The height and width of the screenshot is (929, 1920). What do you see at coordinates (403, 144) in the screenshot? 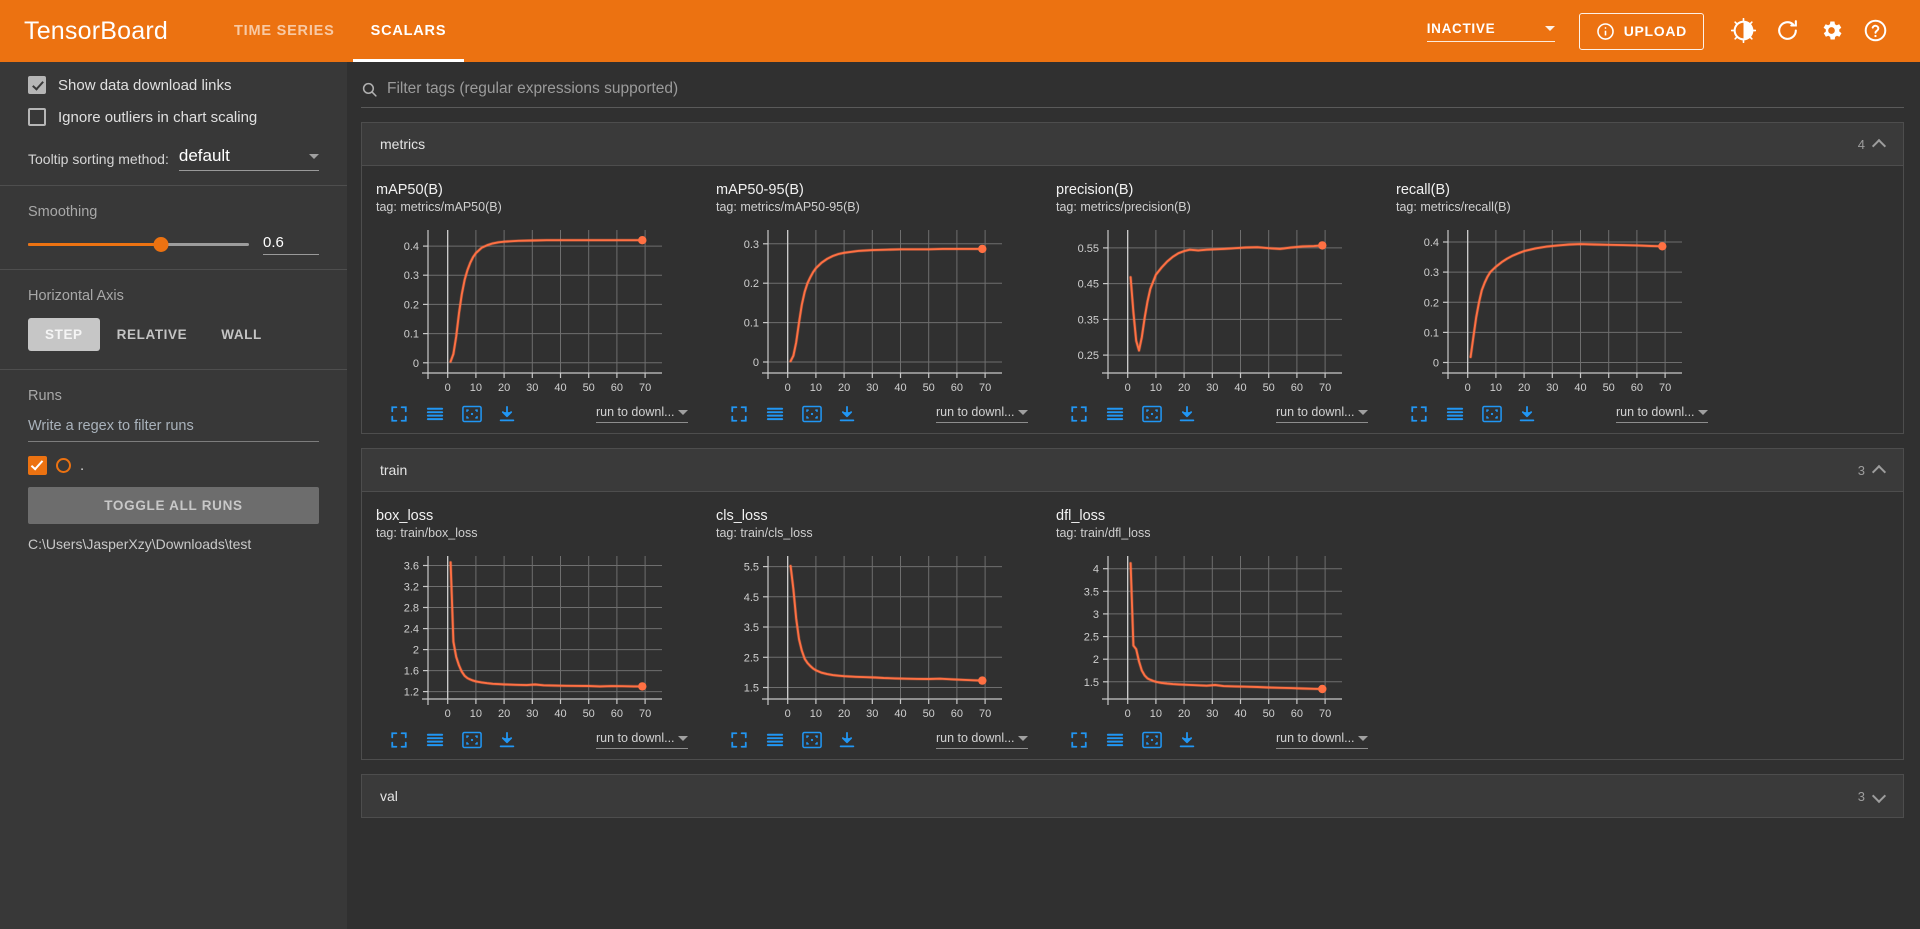
I see `section-title-metrics: metrics` at bounding box center [403, 144].